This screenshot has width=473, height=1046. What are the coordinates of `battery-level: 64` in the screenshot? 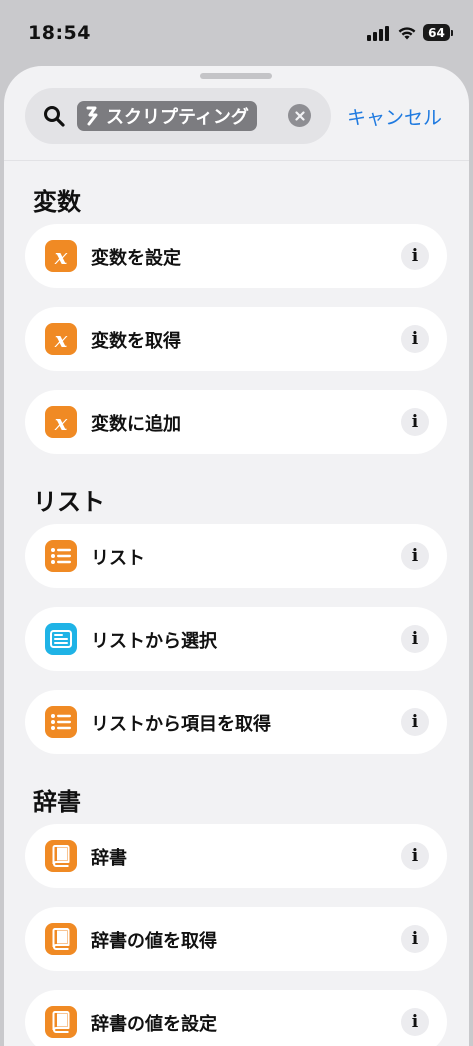 It's located at (436, 32).